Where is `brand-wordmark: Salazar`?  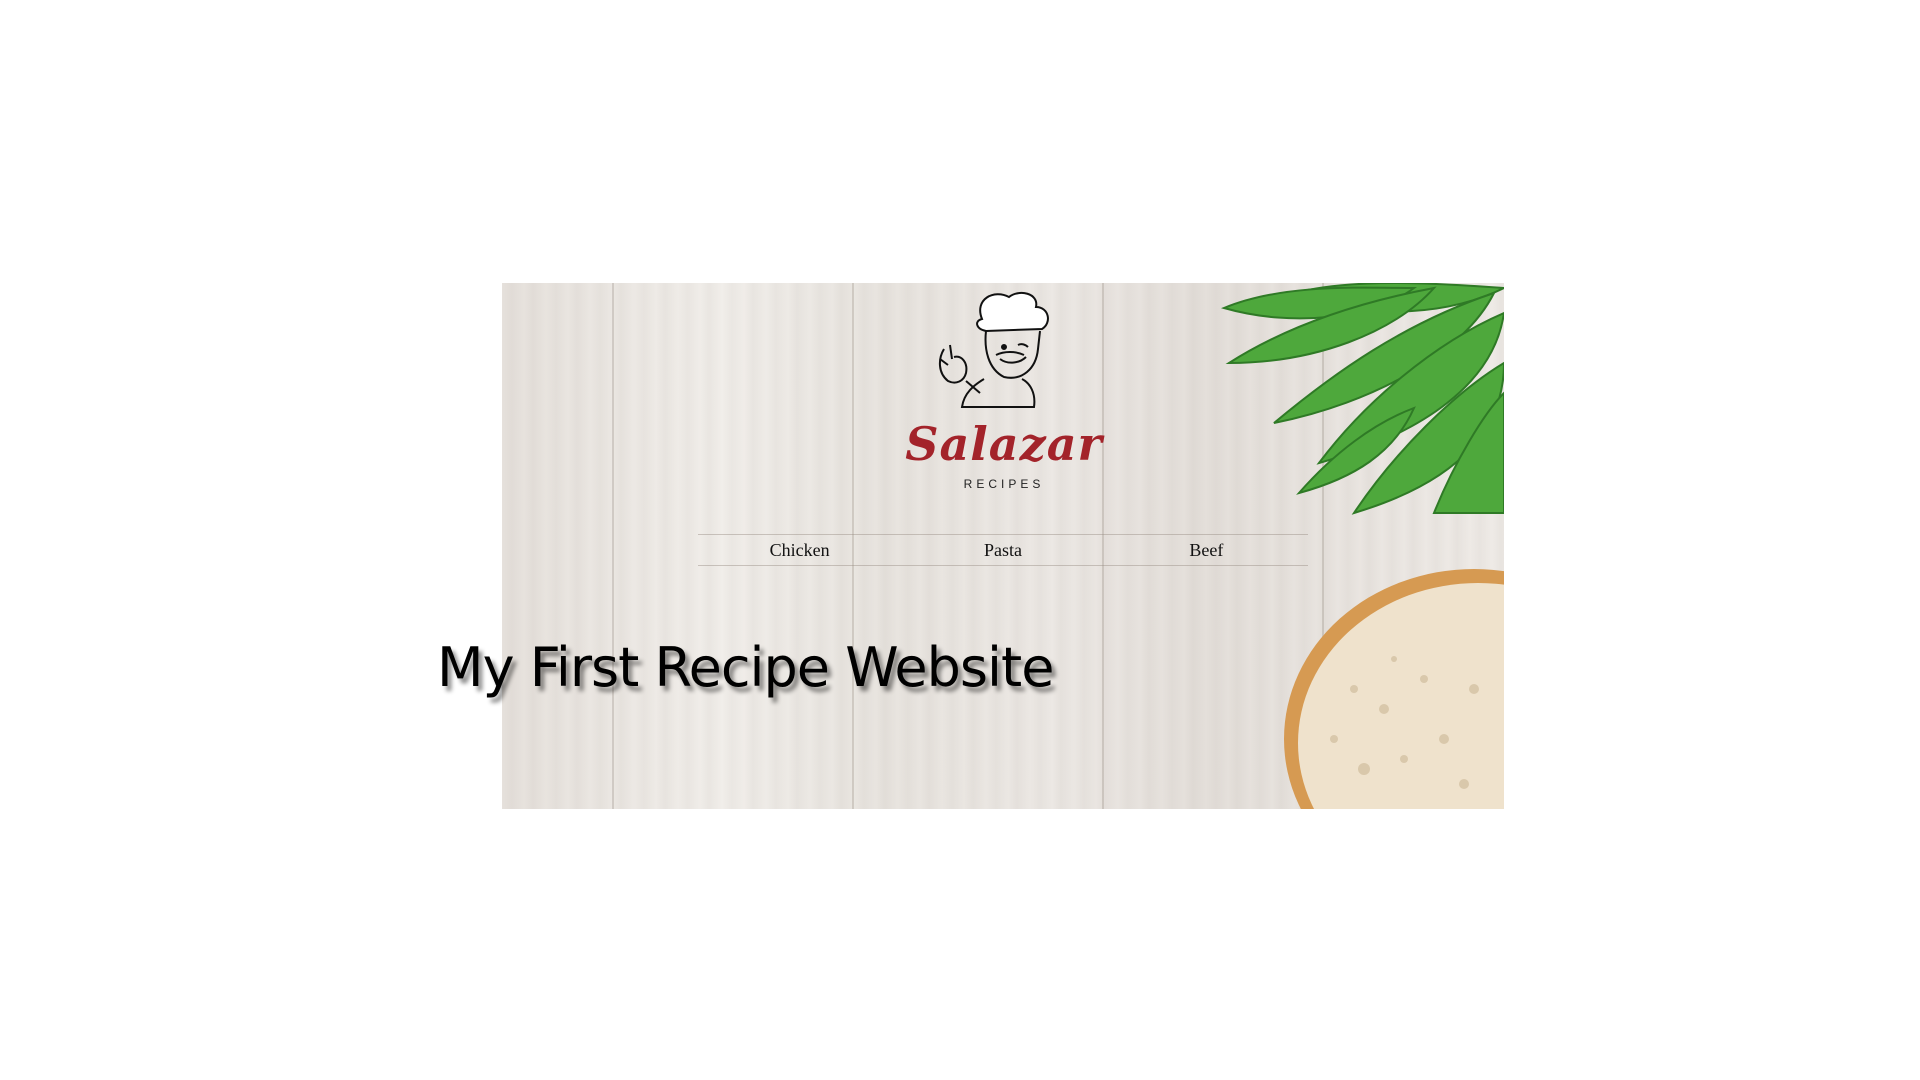
brand-wordmark: Salazar is located at coordinates (1004, 444).